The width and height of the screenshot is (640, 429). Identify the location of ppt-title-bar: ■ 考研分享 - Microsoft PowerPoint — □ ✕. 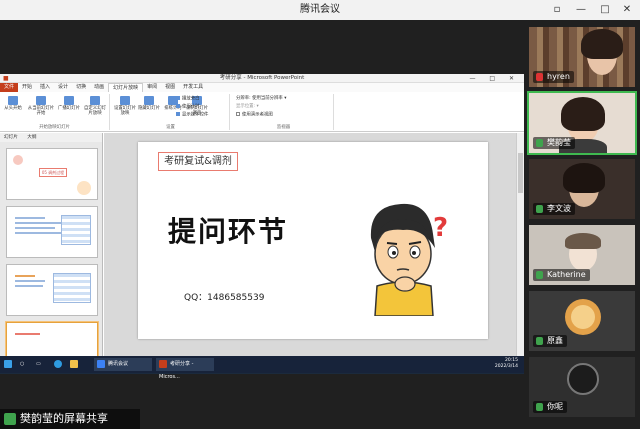
(262, 78).